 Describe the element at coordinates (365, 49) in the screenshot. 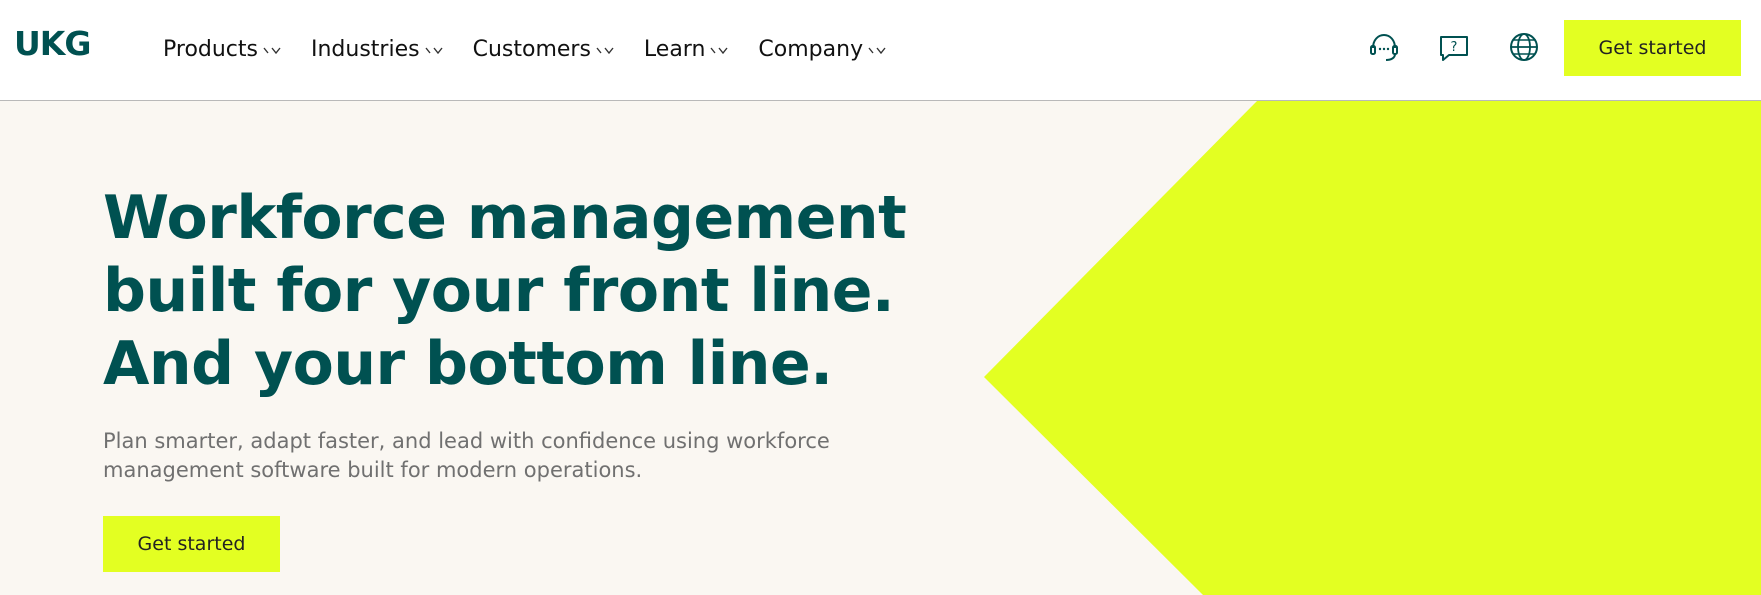

I see `nav-item-label: Industries` at that location.